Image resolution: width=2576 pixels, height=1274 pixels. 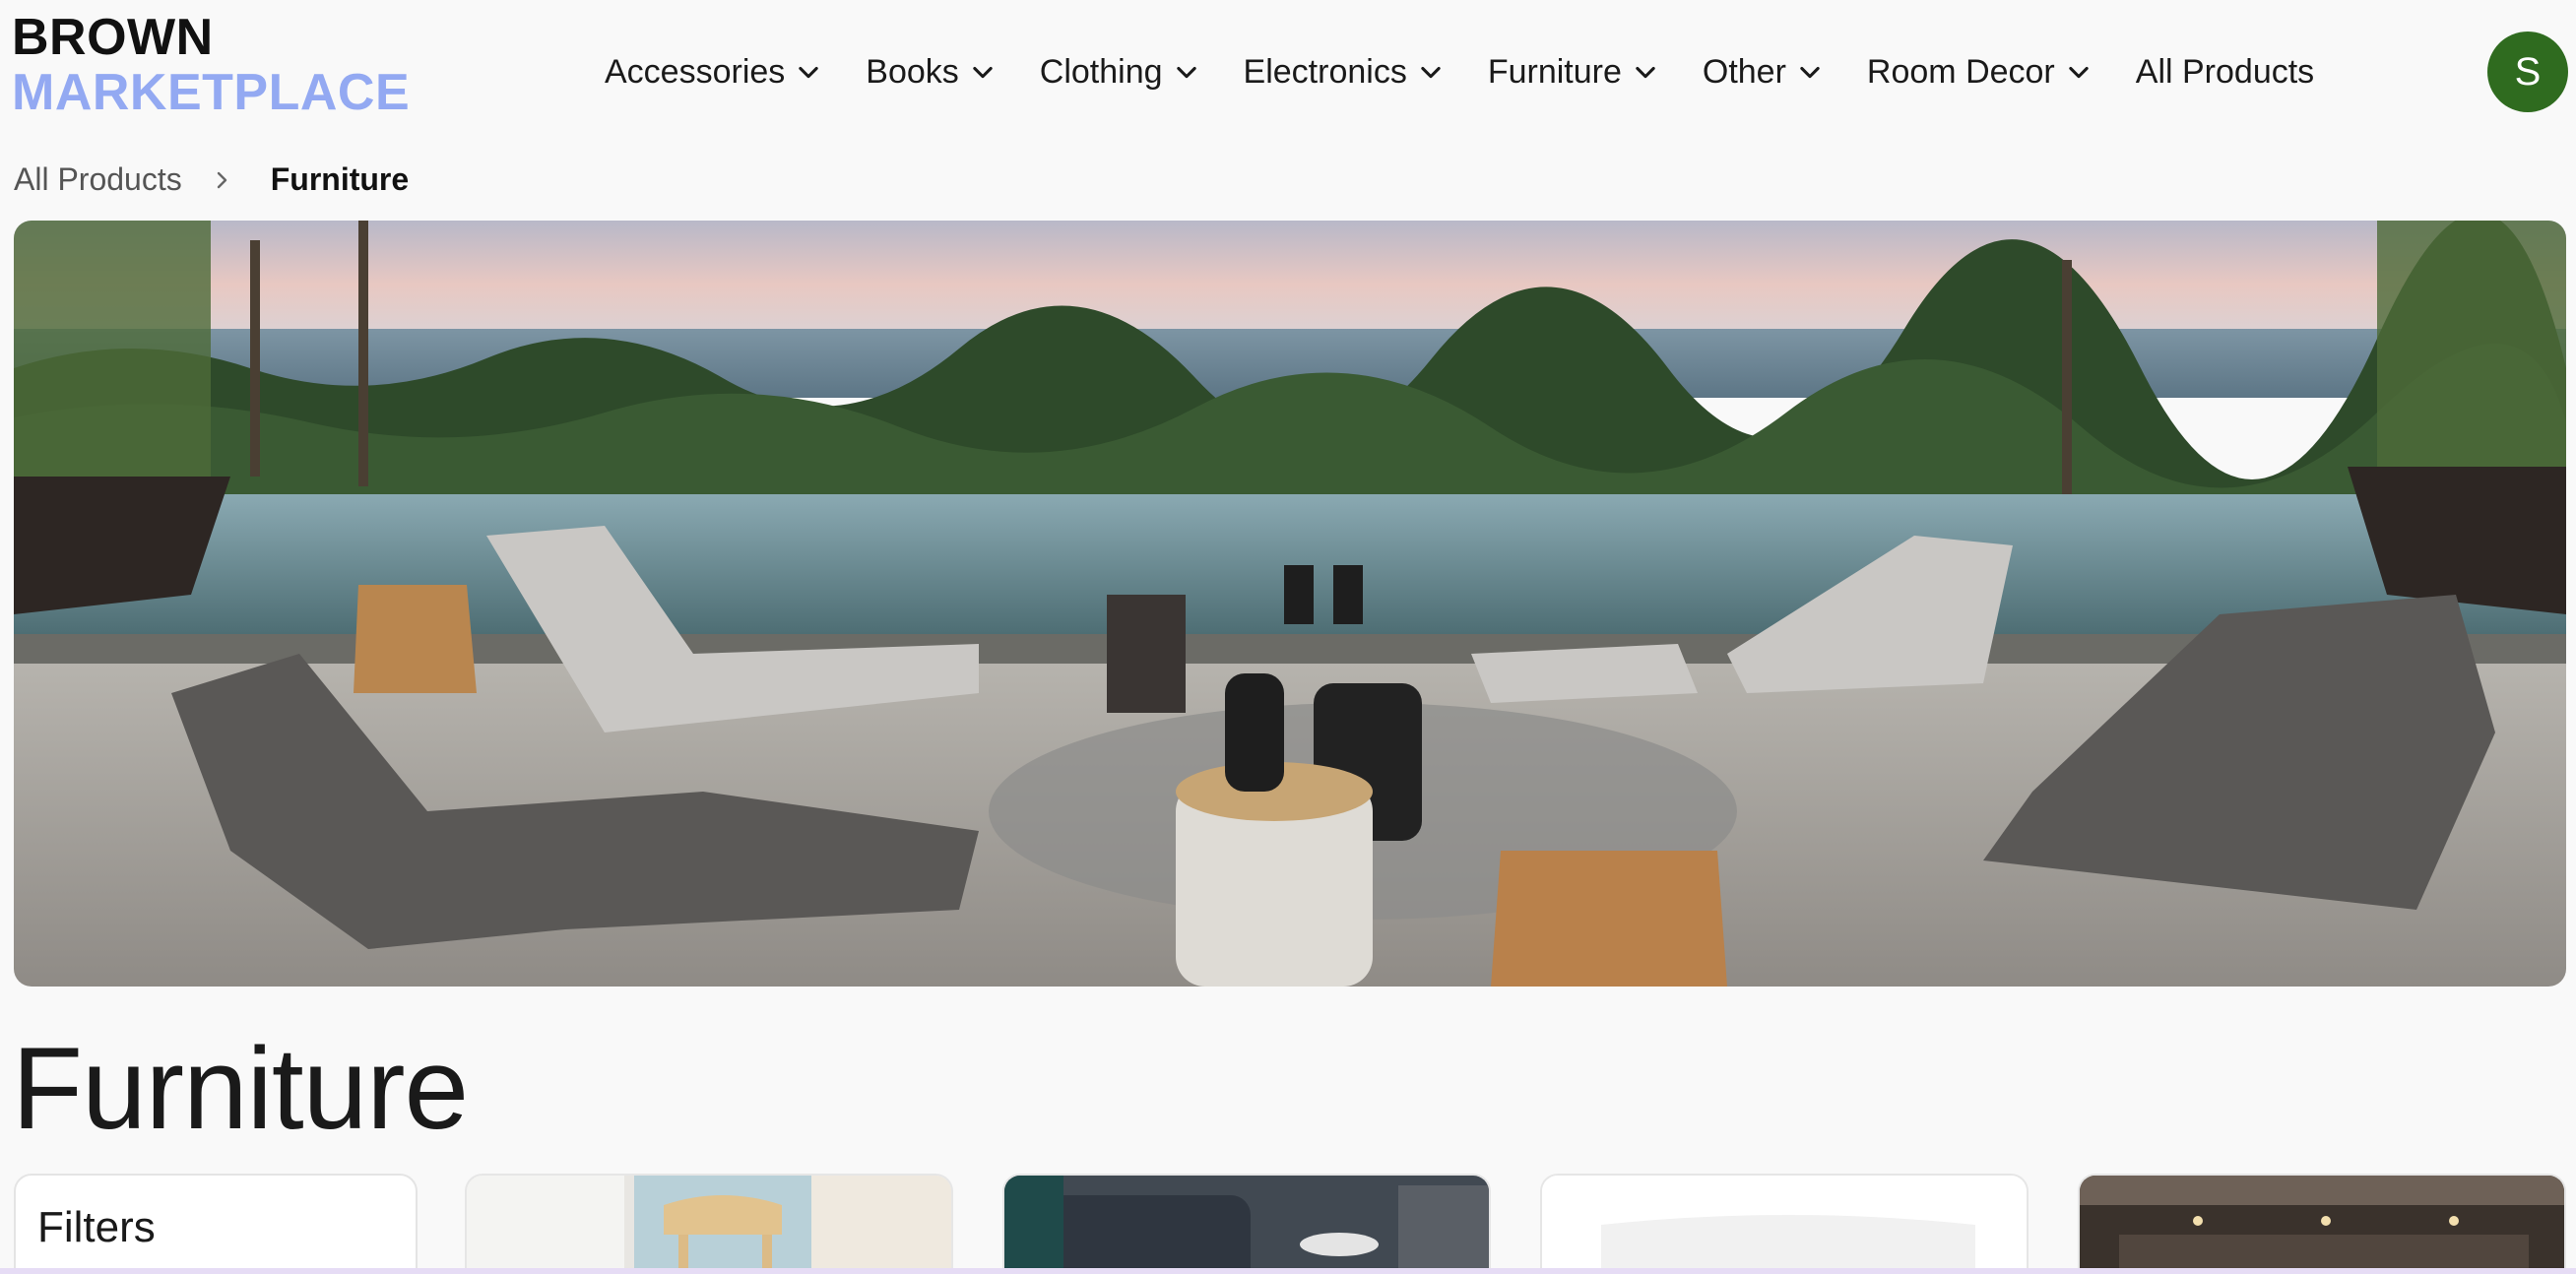 What do you see at coordinates (340, 179) in the screenshot?
I see `breadcrumb-current: Furniture` at bounding box center [340, 179].